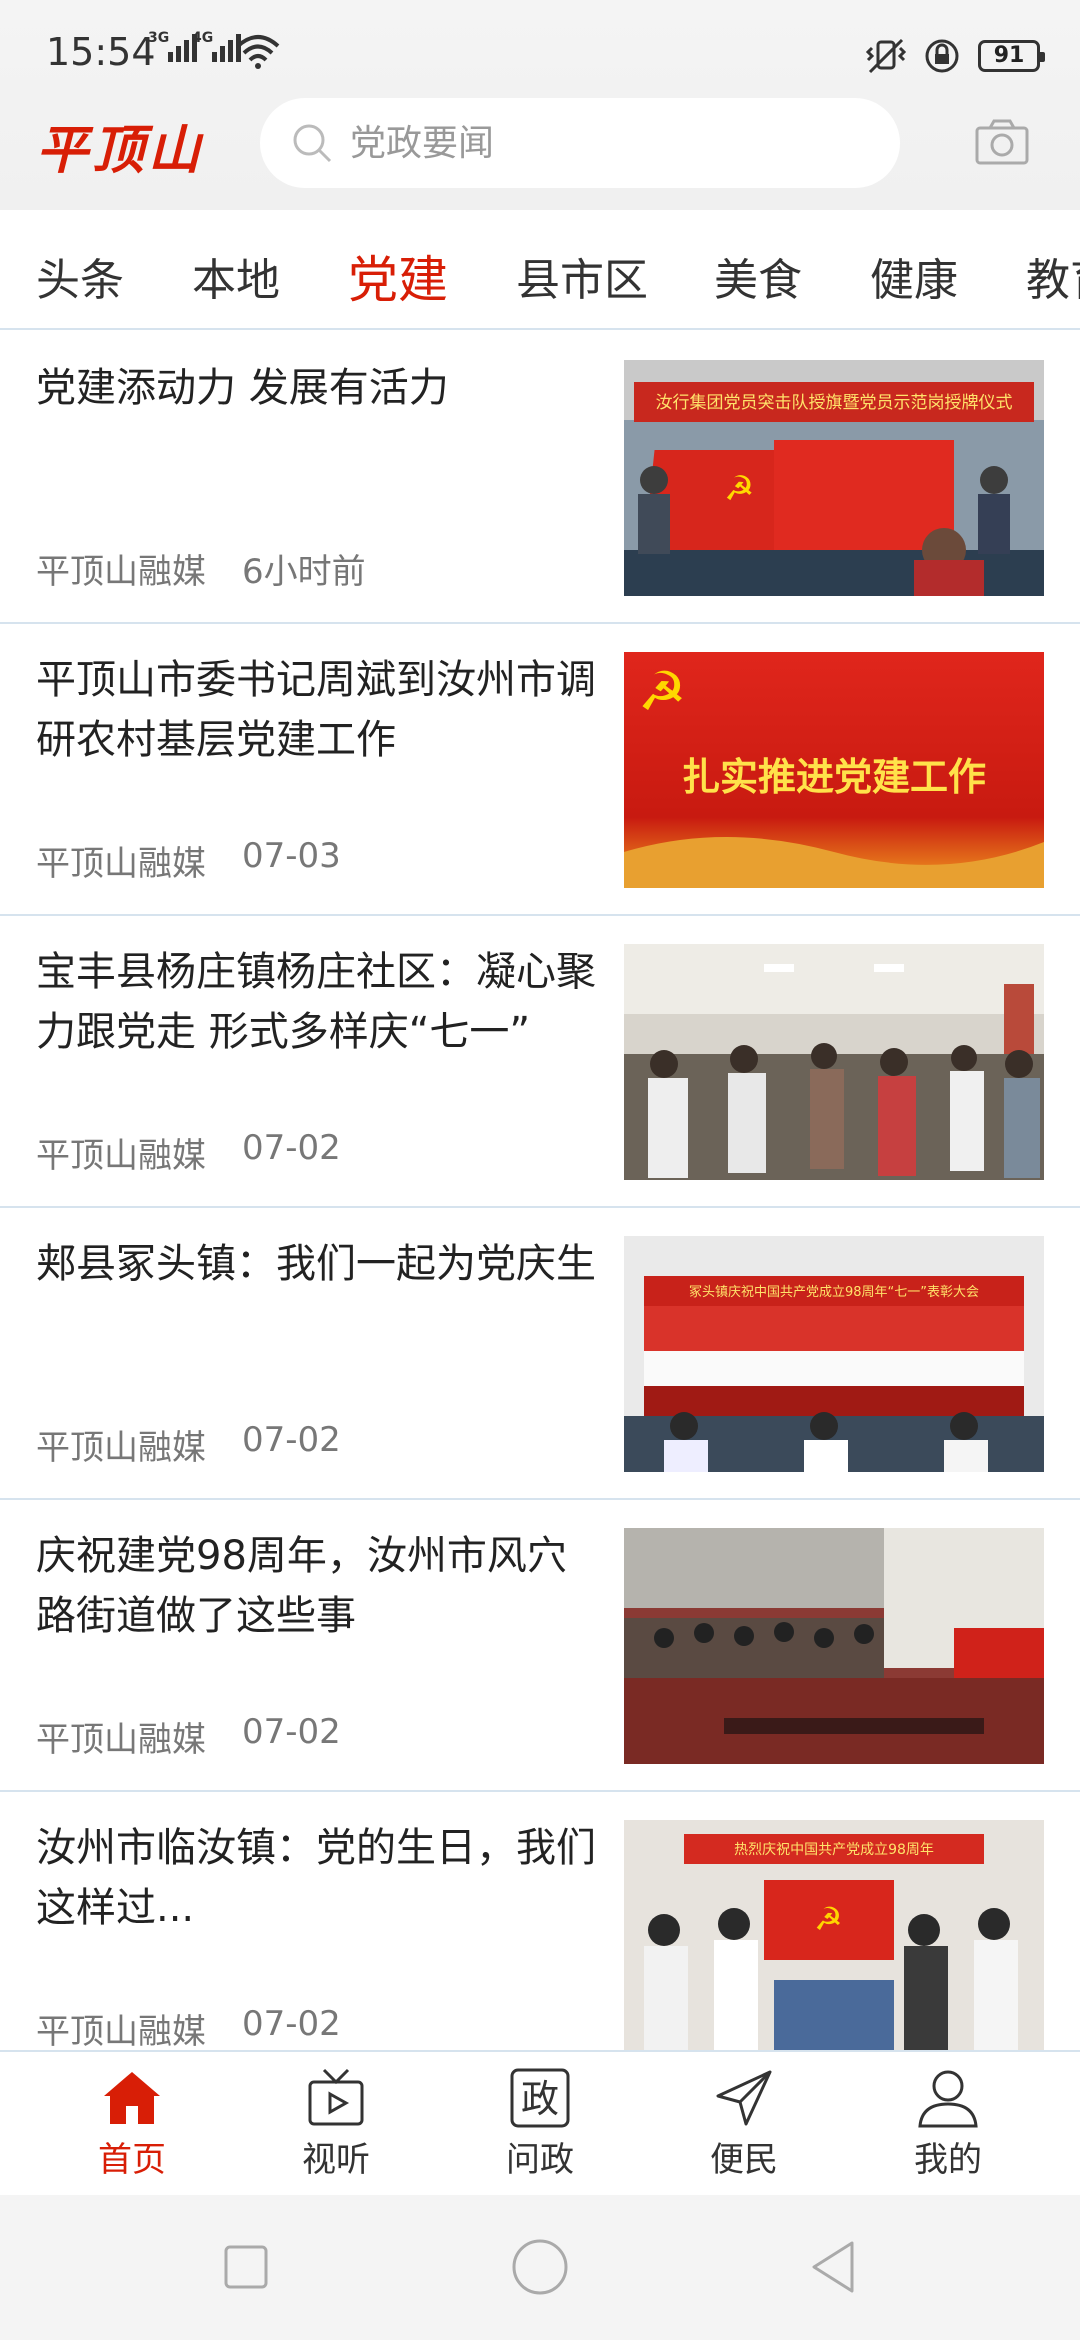  I want to click on zheng-icon: 政, so click(540, 2098).